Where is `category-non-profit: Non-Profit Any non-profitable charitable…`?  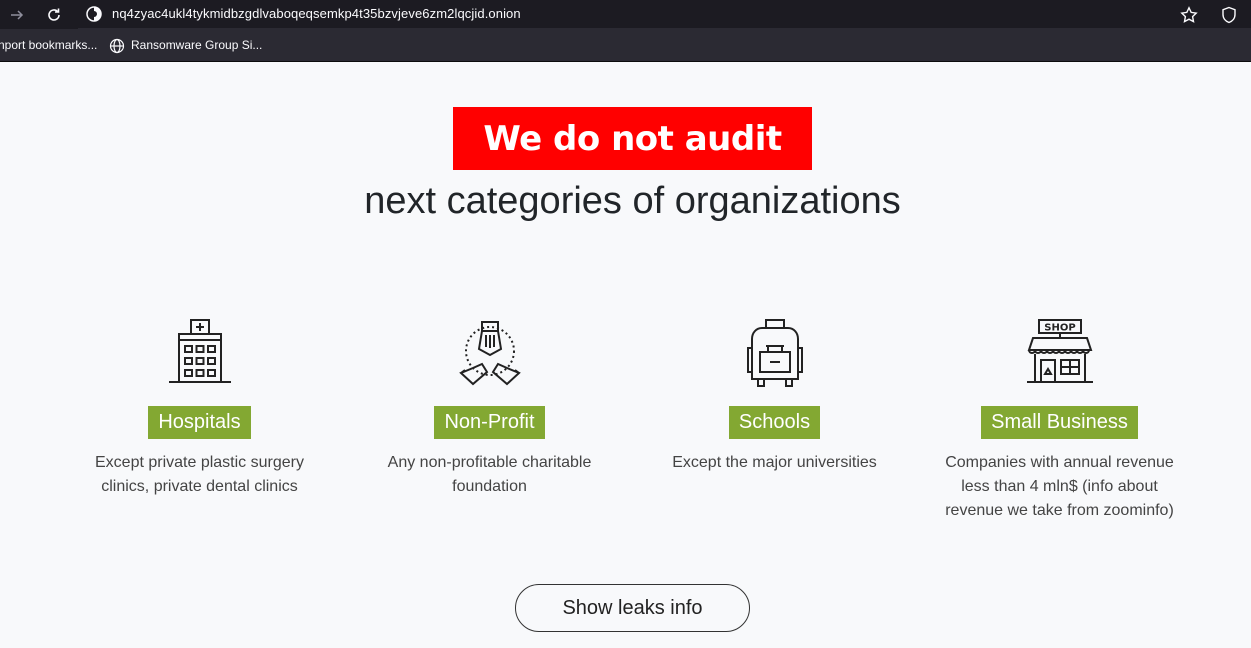
category-non-profit: Non-Profit Any non-profitable charitable… is located at coordinates (489, 408).